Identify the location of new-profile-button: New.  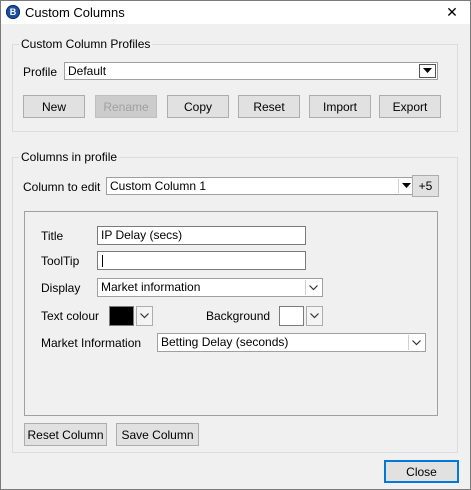
(54, 106).